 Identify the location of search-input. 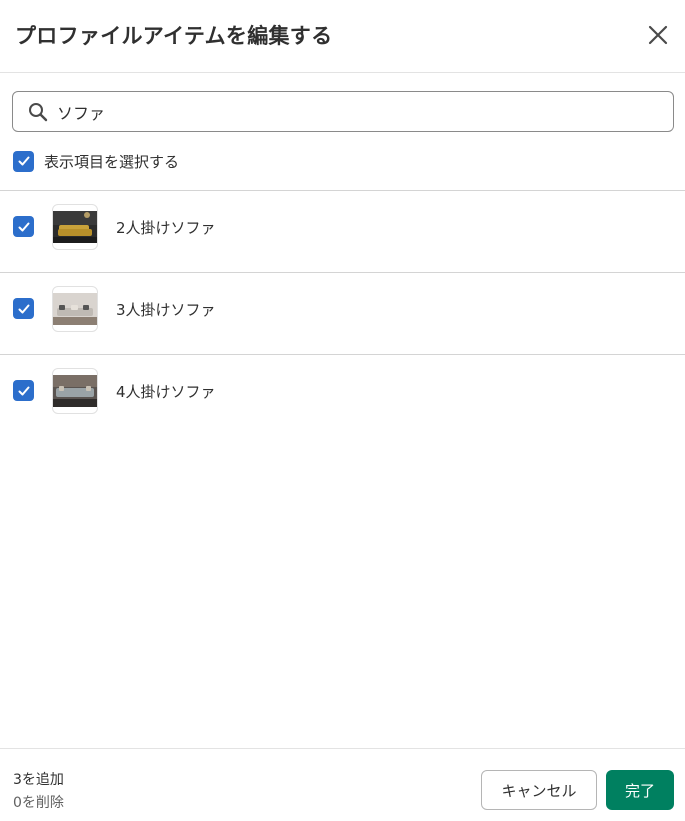
(357, 112).